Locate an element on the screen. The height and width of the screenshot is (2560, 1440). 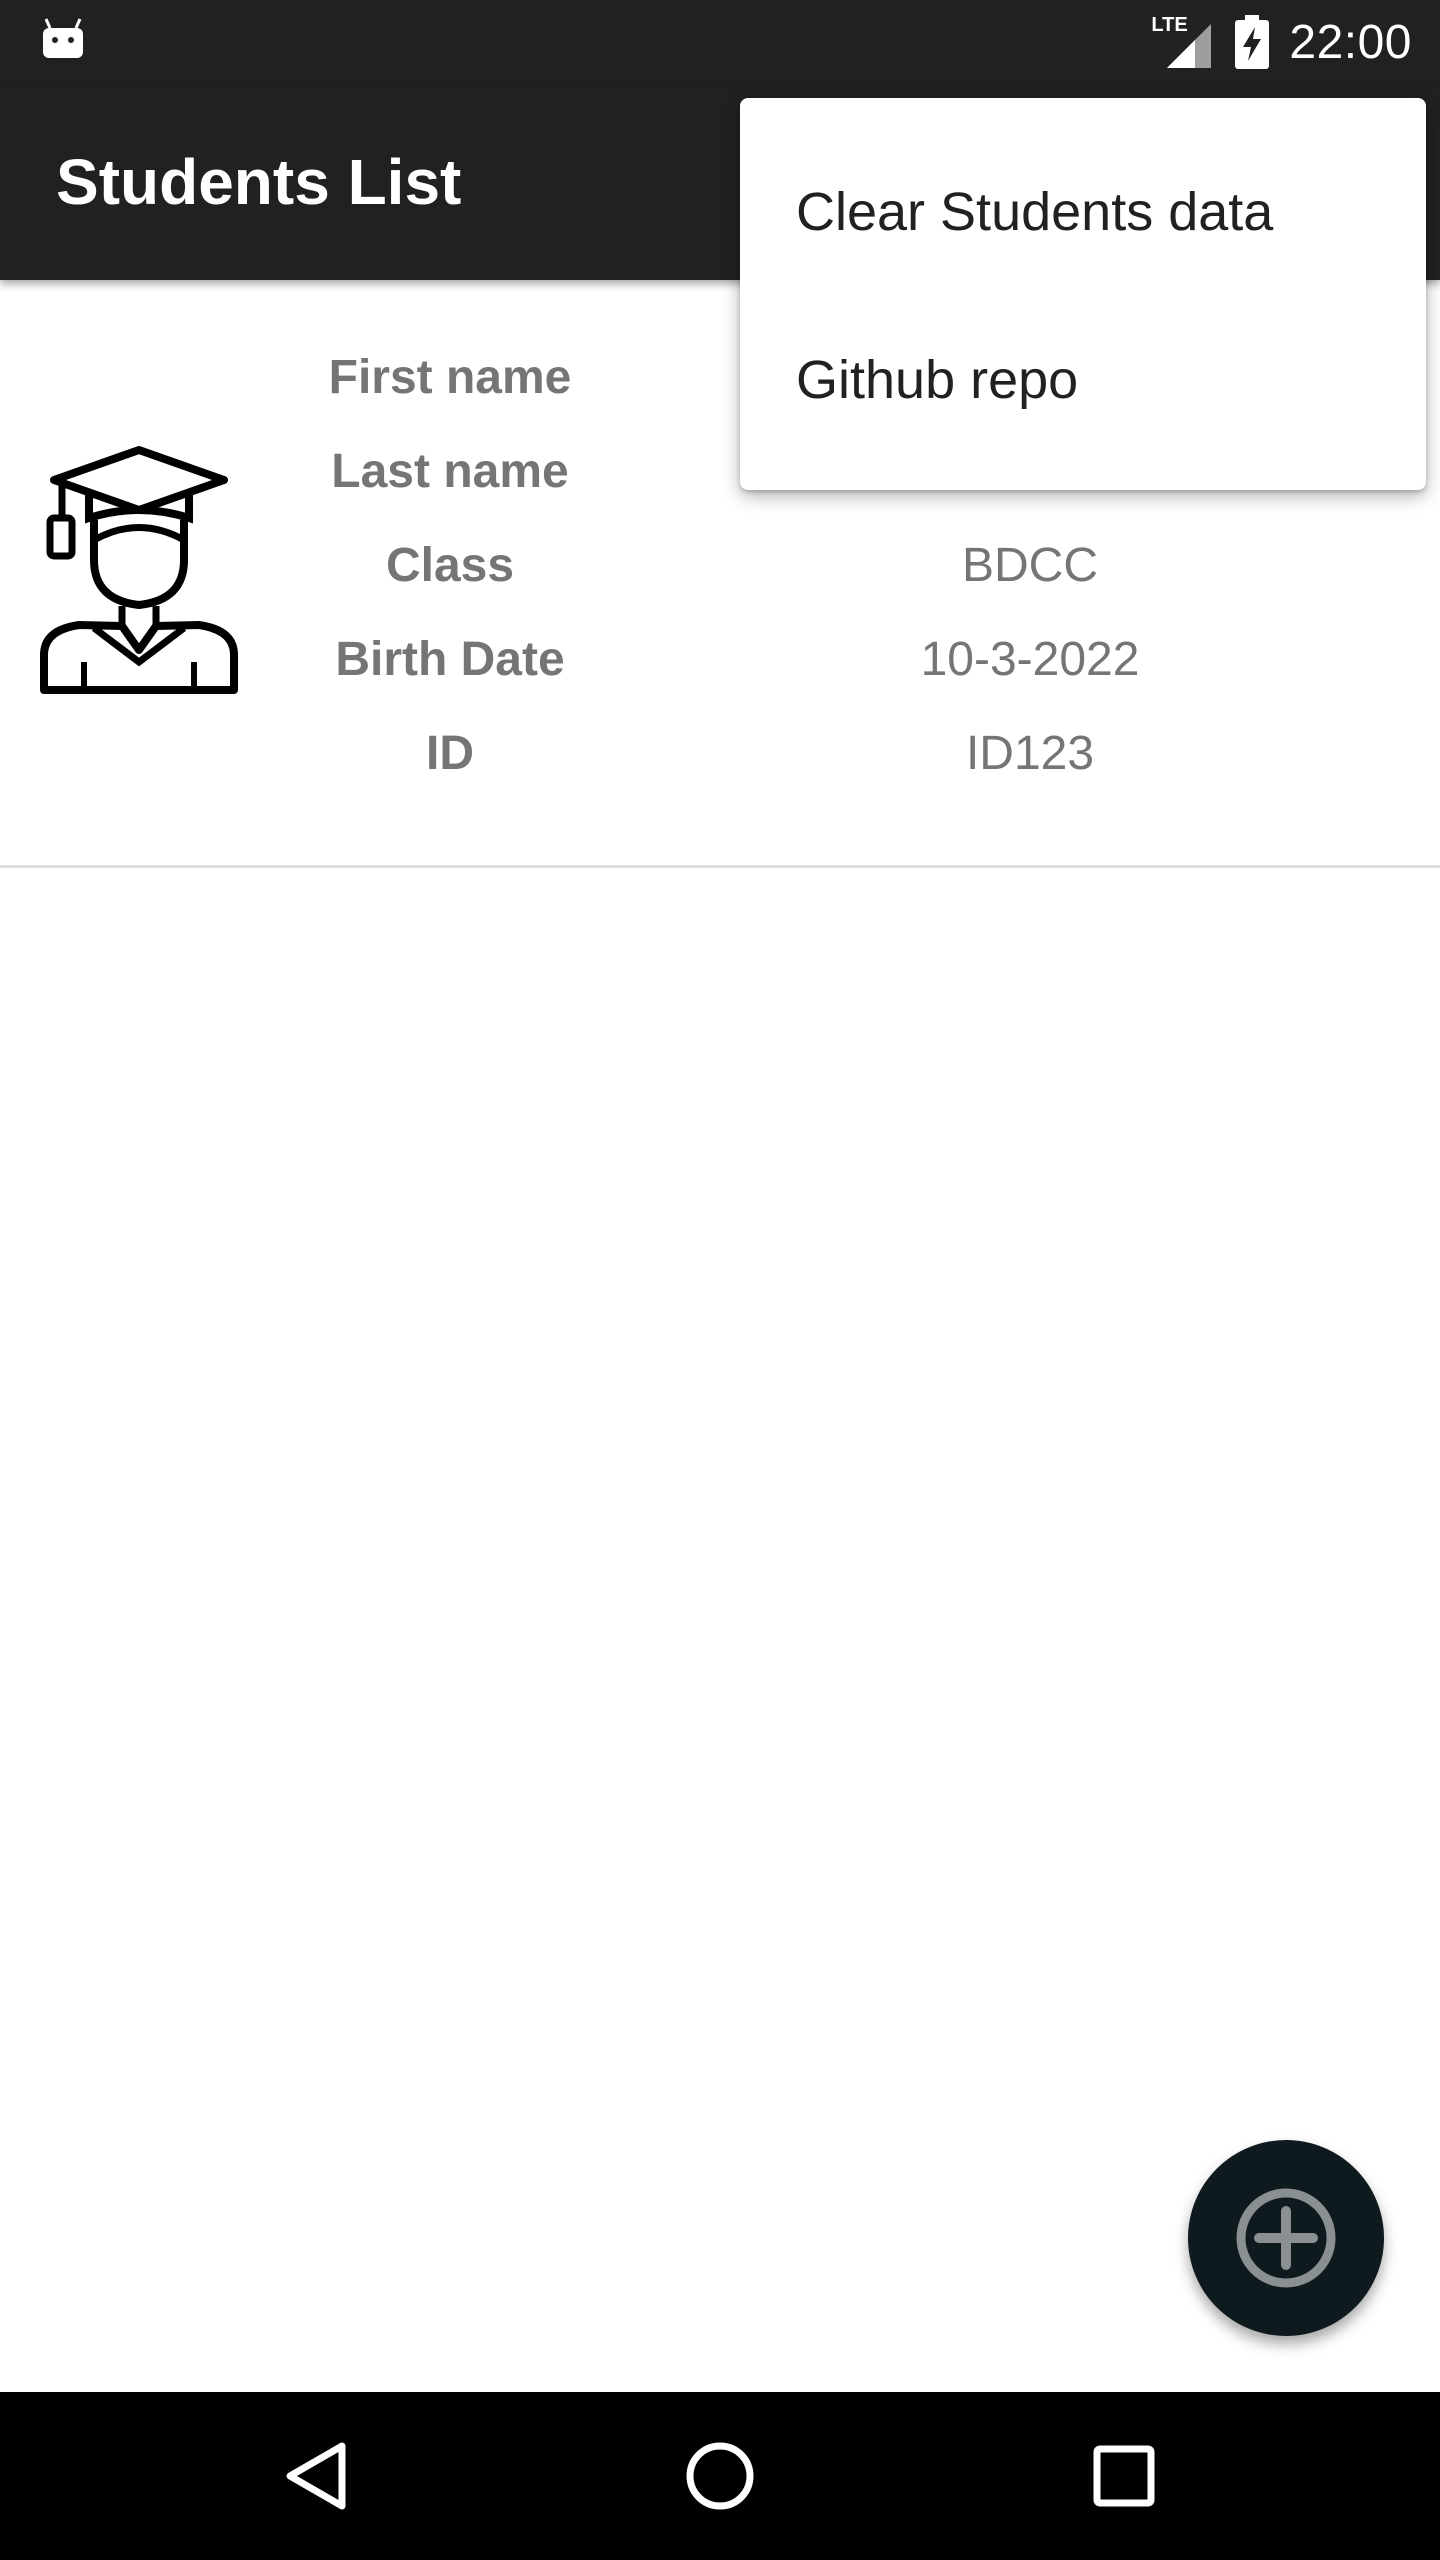
page-title: Students List is located at coordinates (259, 182).